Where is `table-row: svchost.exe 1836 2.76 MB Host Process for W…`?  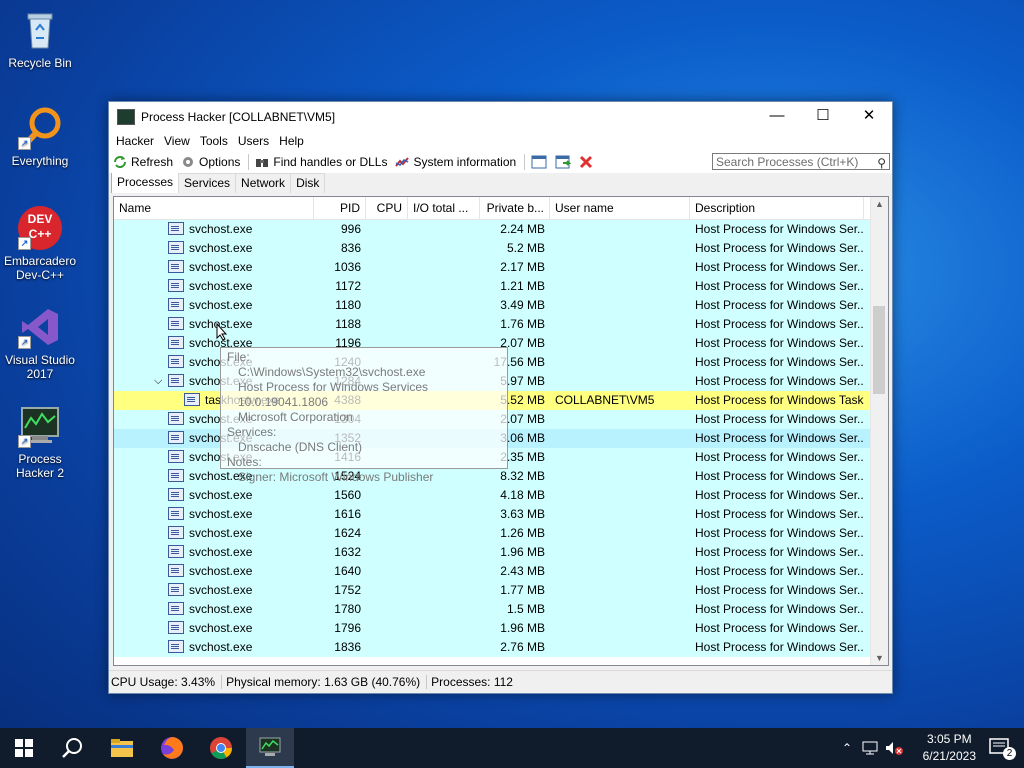
table-row: svchost.exe 1836 2.76 MB Host Process for W… is located at coordinates (492, 647).